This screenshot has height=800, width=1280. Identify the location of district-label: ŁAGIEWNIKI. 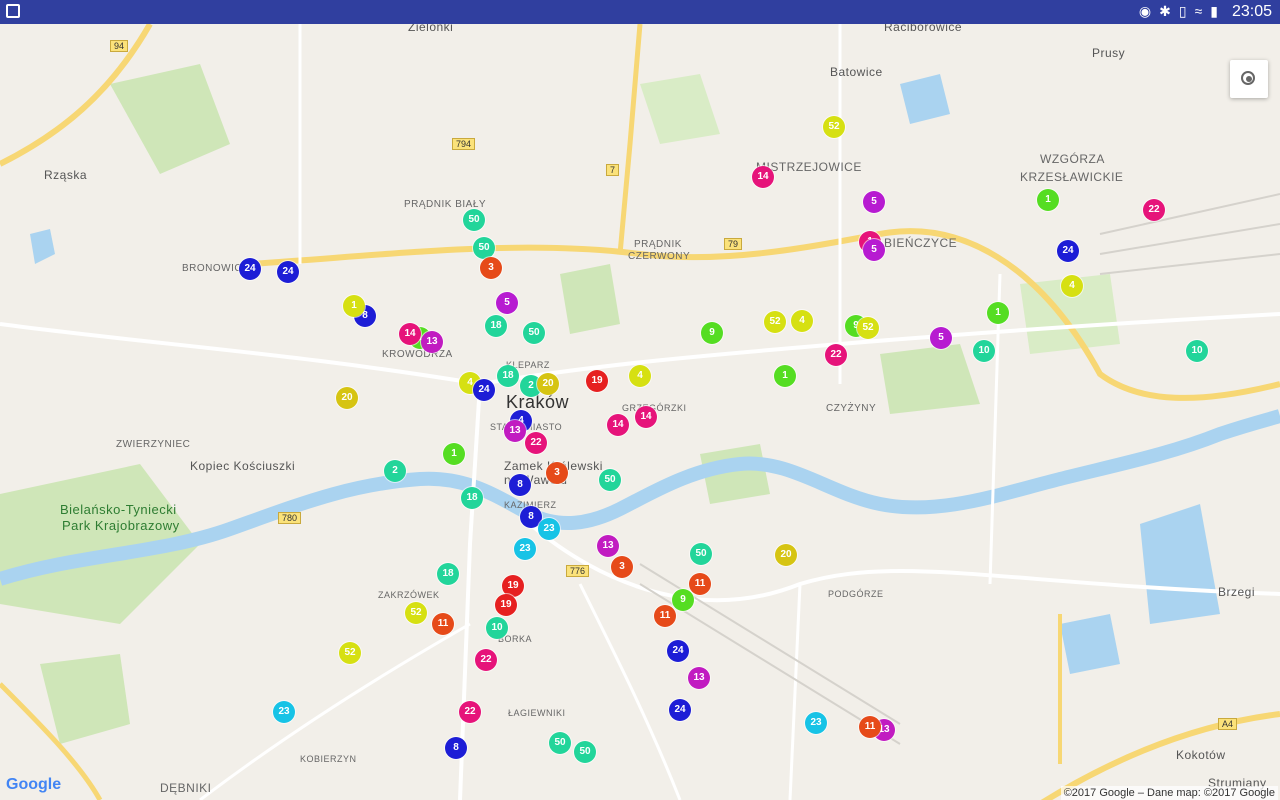
(537, 713).